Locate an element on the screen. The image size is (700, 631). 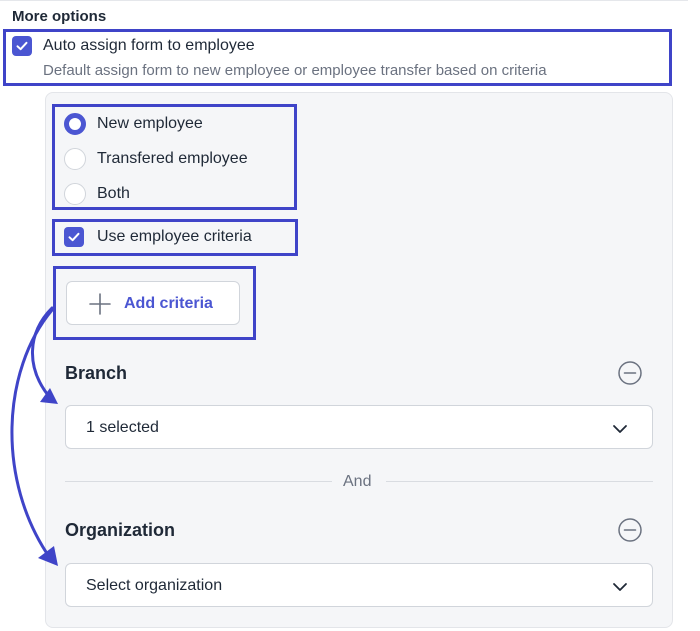
radio-label-new-employee: New employee is located at coordinates (150, 123).